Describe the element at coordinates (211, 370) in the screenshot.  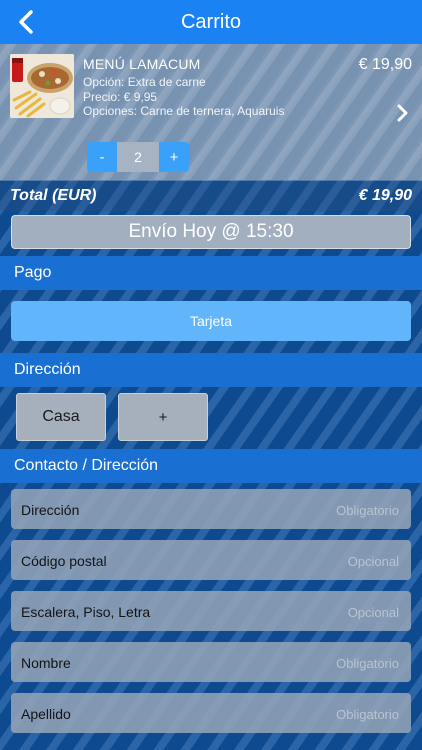
I see `address-section-header: Dirección` at that location.